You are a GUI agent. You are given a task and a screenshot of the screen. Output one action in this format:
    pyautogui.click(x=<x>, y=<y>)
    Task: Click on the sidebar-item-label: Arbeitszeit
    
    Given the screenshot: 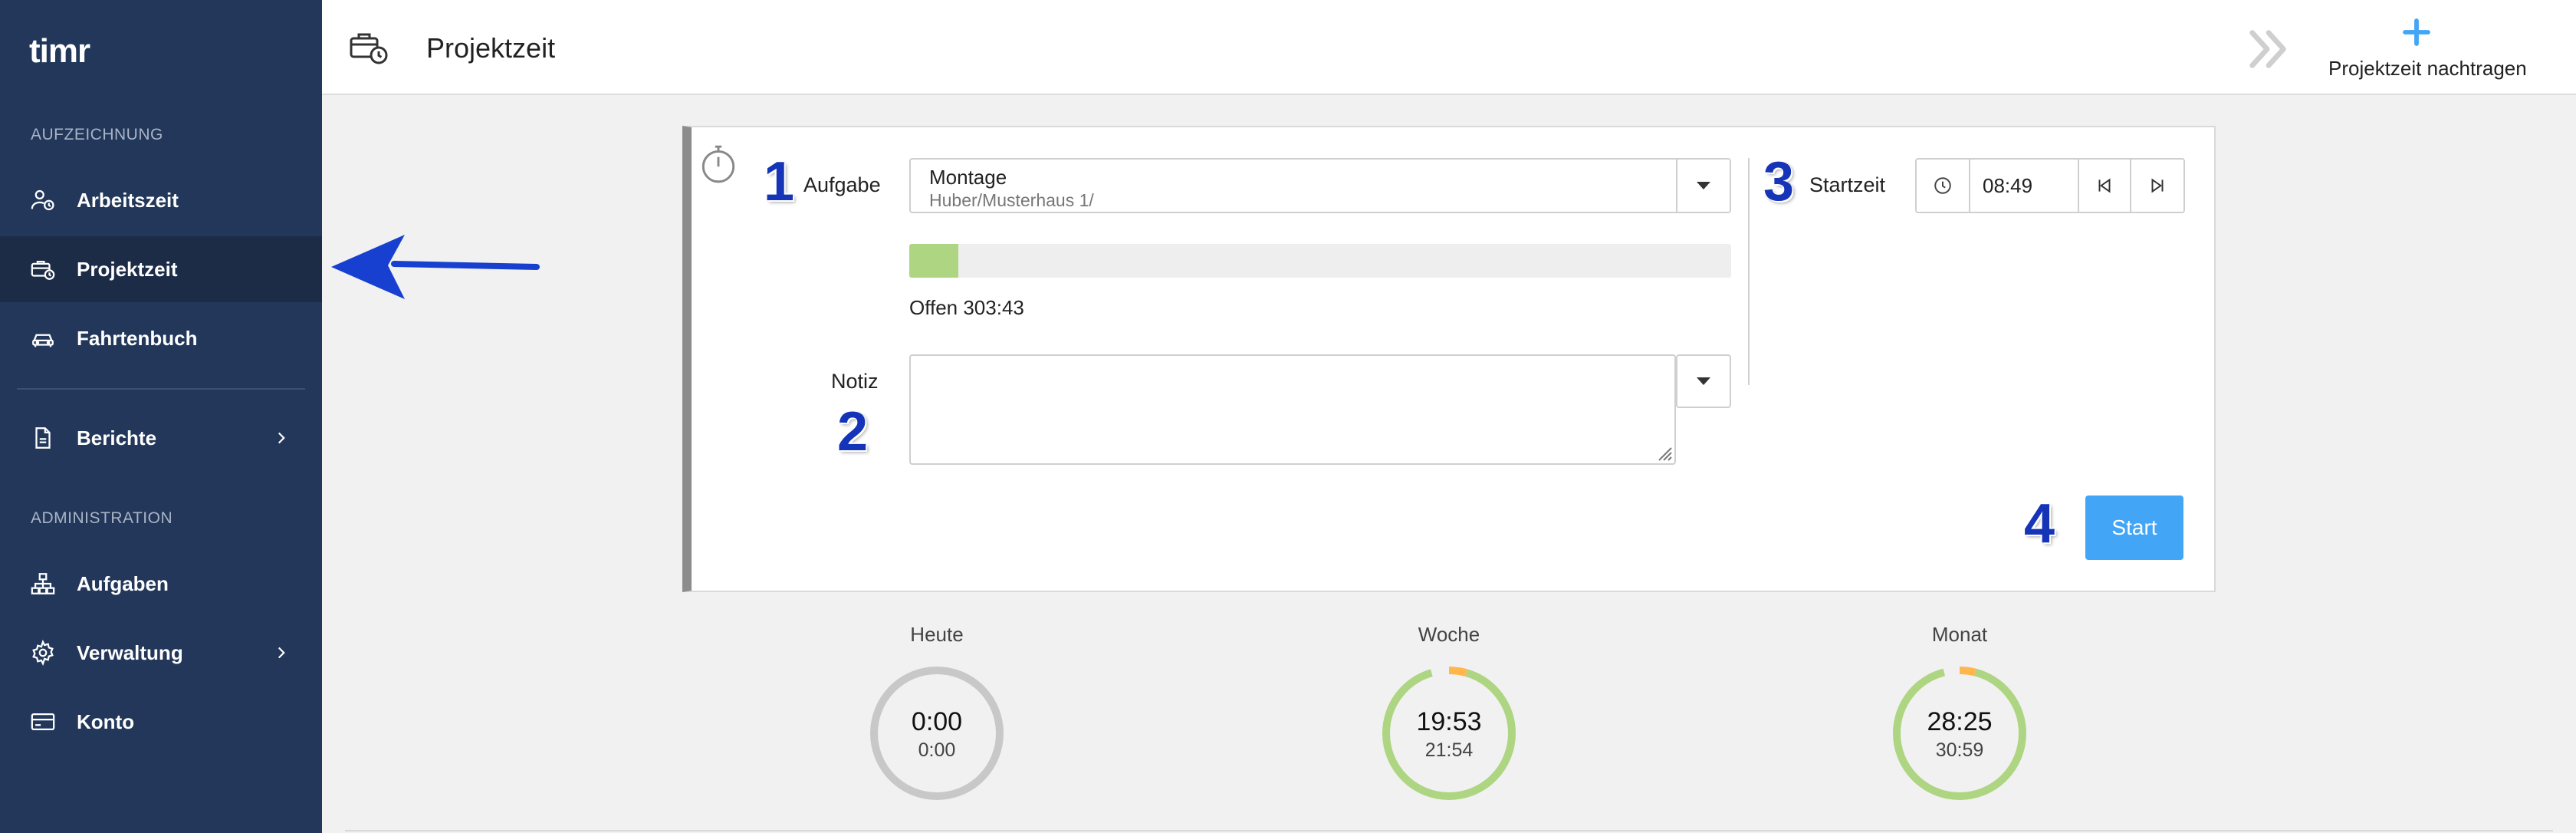 What is the action you would take?
    pyautogui.click(x=128, y=200)
    